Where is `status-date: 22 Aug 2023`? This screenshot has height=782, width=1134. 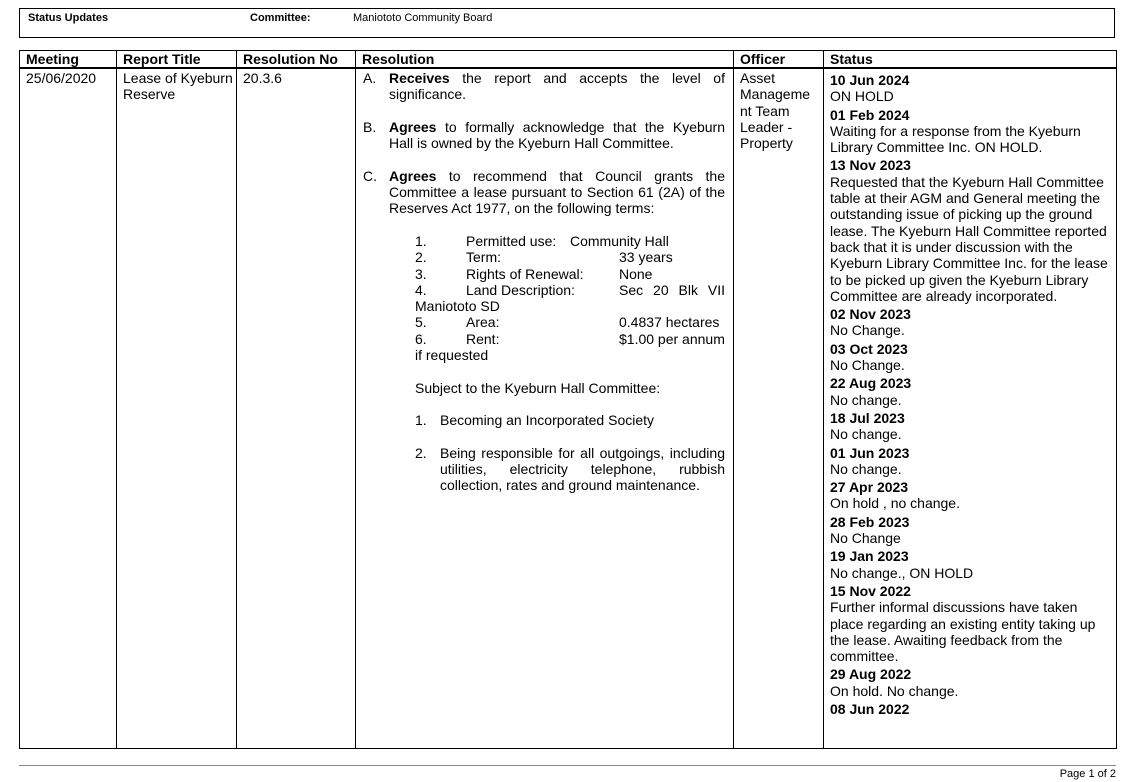
status-date: 22 Aug 2023 is located at coordinates (871, 383).